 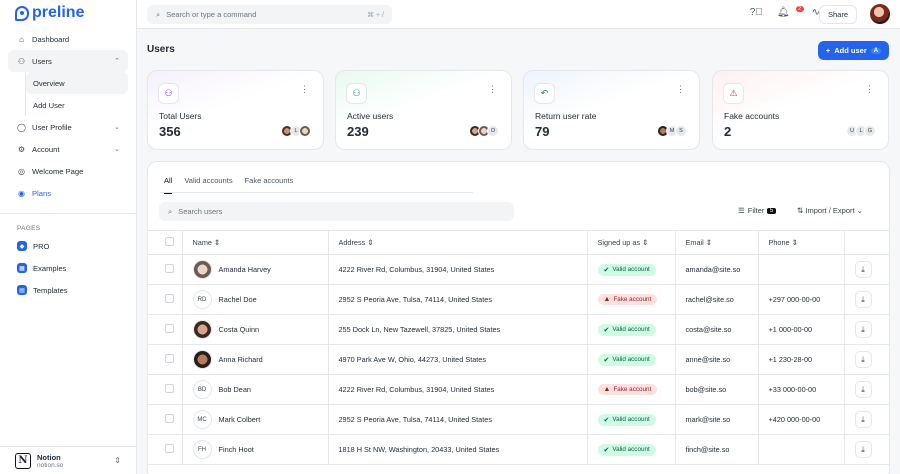 I want to click on preline-logo: preline, so click(x=49, y=13).